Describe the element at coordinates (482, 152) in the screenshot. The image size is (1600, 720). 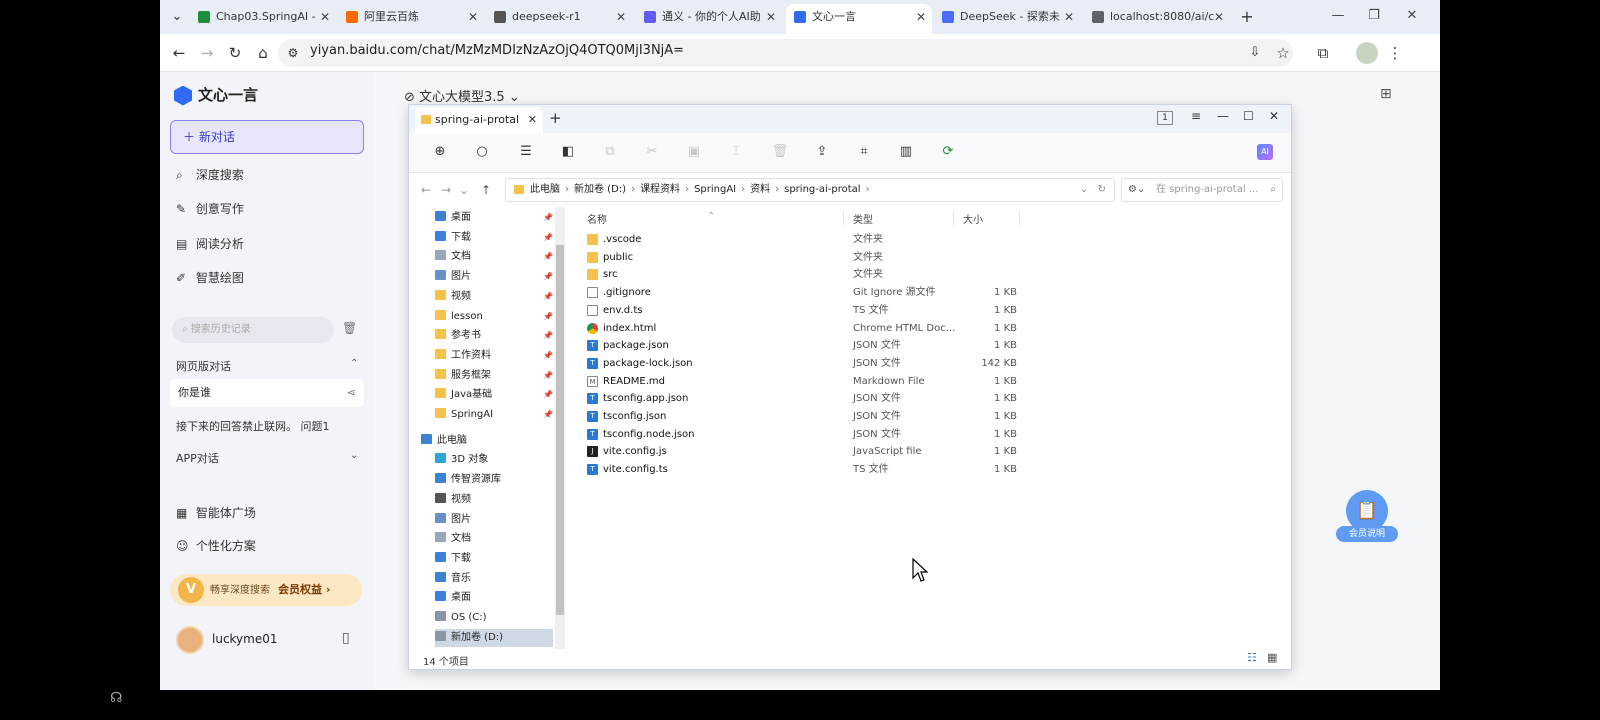
I see `circle-icon: ○` at that location.